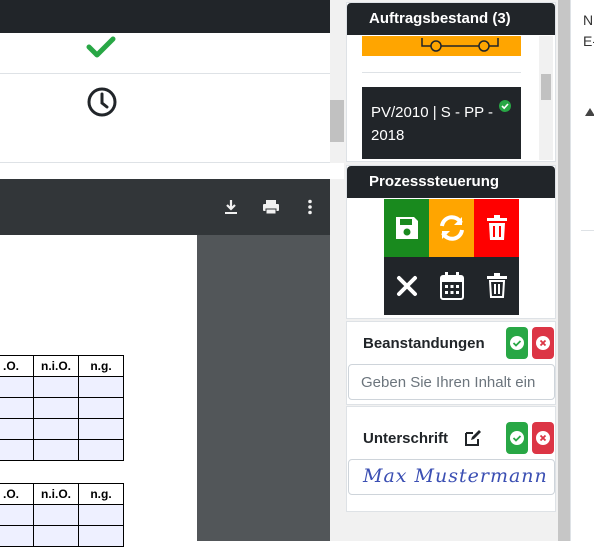 The image size is (594, 547). What do you see at coordinates (589, 112) in the screenshot?
I see `collapse-arrow-icon` at bounding box center [589, 112].